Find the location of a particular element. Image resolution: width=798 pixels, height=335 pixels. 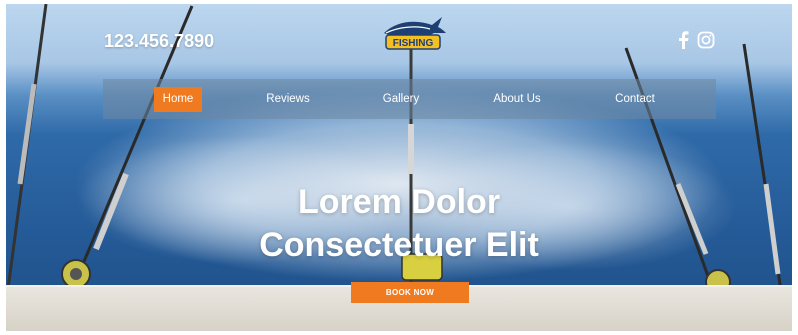

site-logo: FISHING is located at coordinates (412, 38).